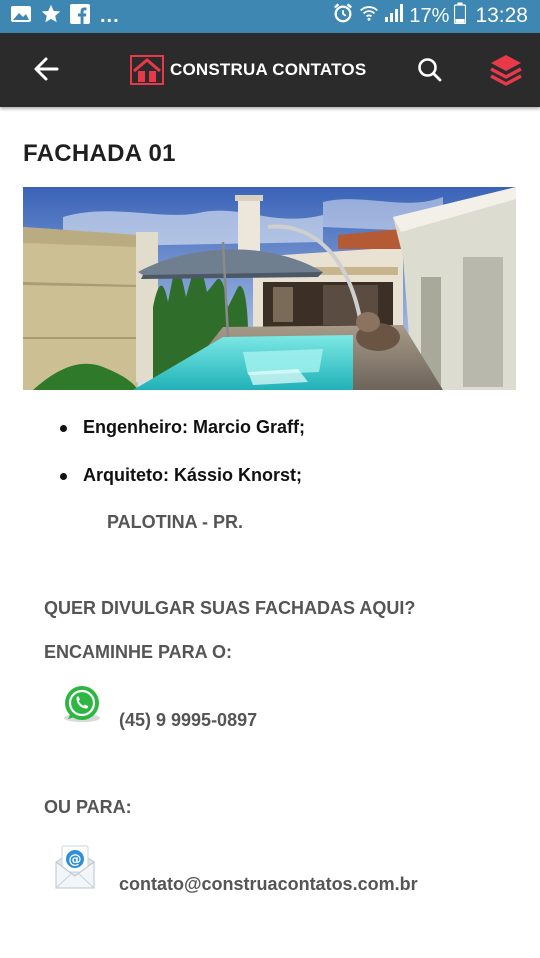  I want to click on contact-email: contato@construacontatos.com.br, so click(268, 884).